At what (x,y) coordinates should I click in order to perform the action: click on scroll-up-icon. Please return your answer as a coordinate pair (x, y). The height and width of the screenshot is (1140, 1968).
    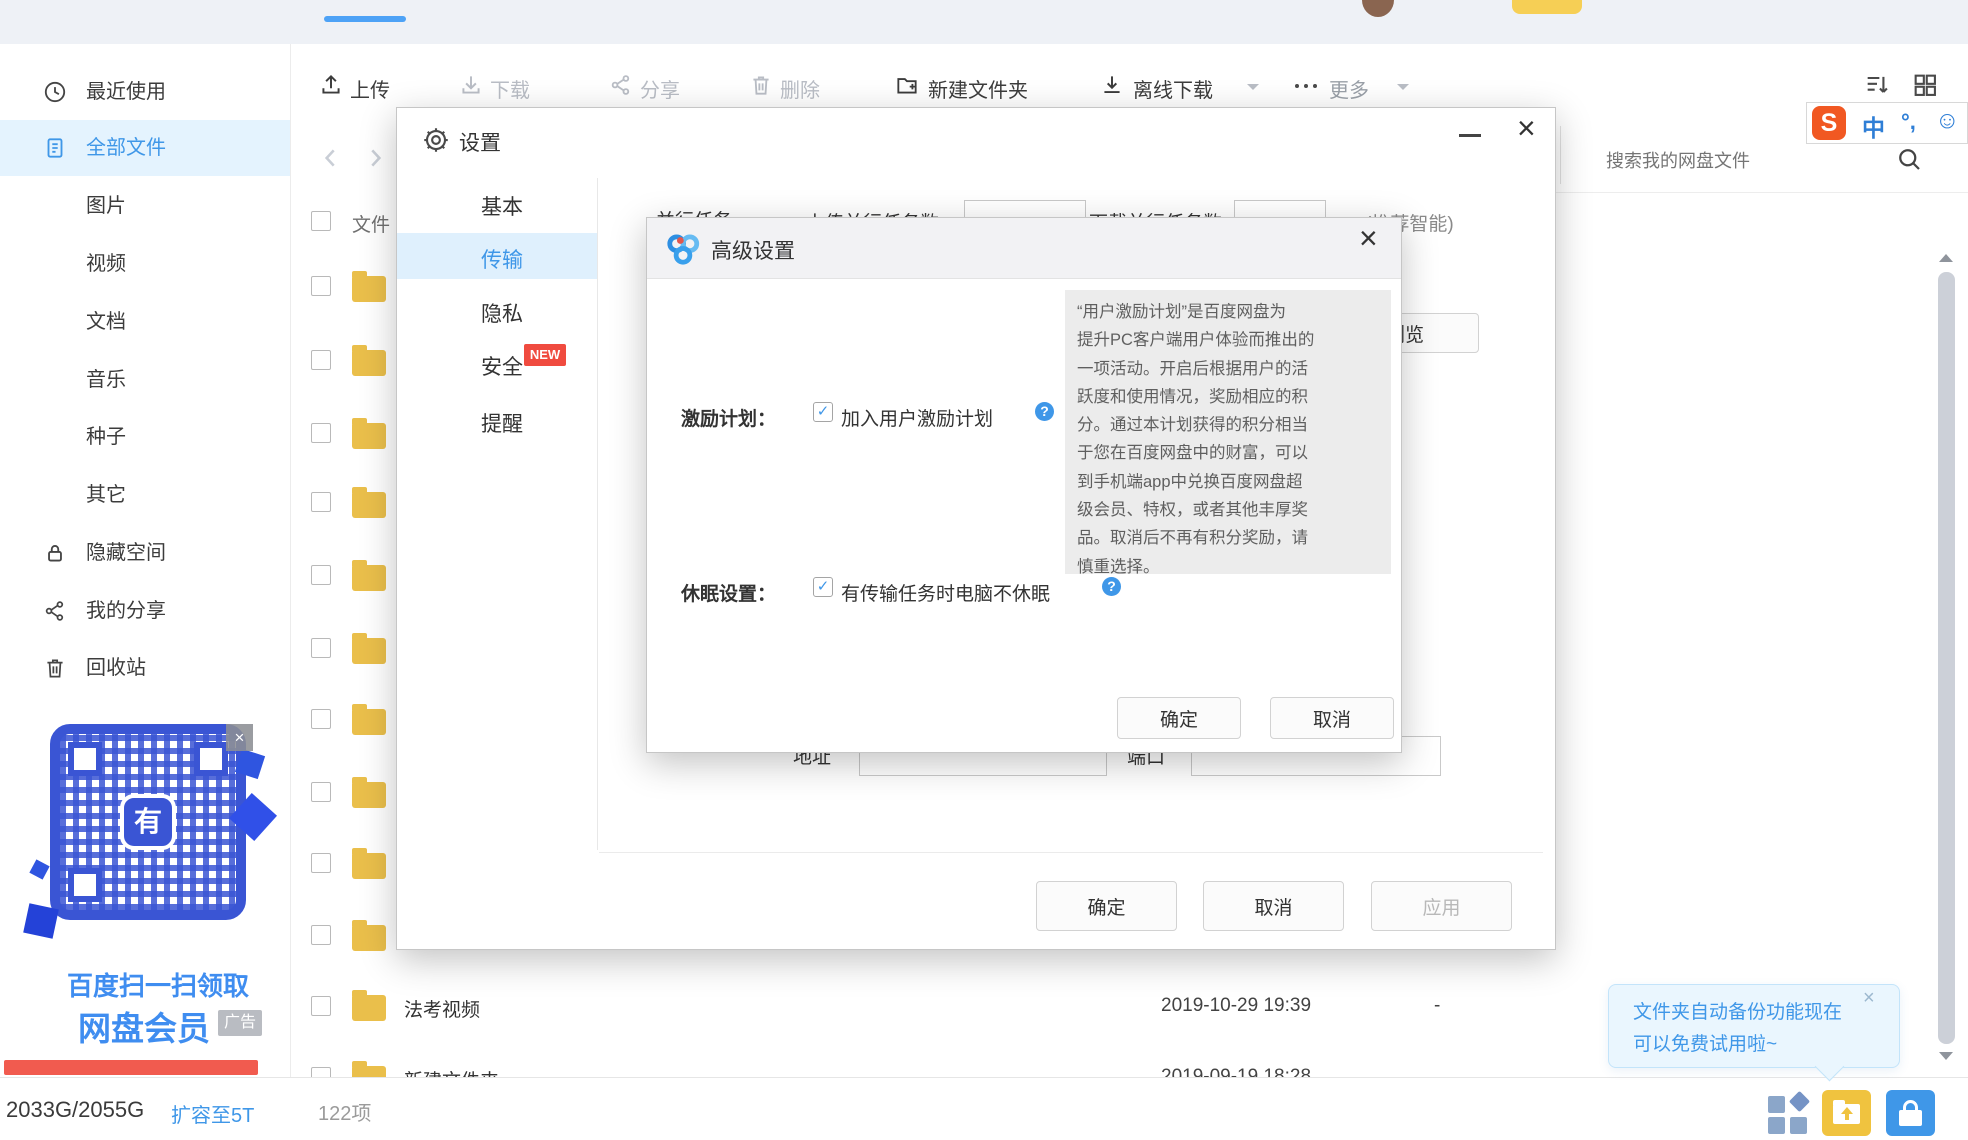
    Looking at the image, I should click on (1946, 258).